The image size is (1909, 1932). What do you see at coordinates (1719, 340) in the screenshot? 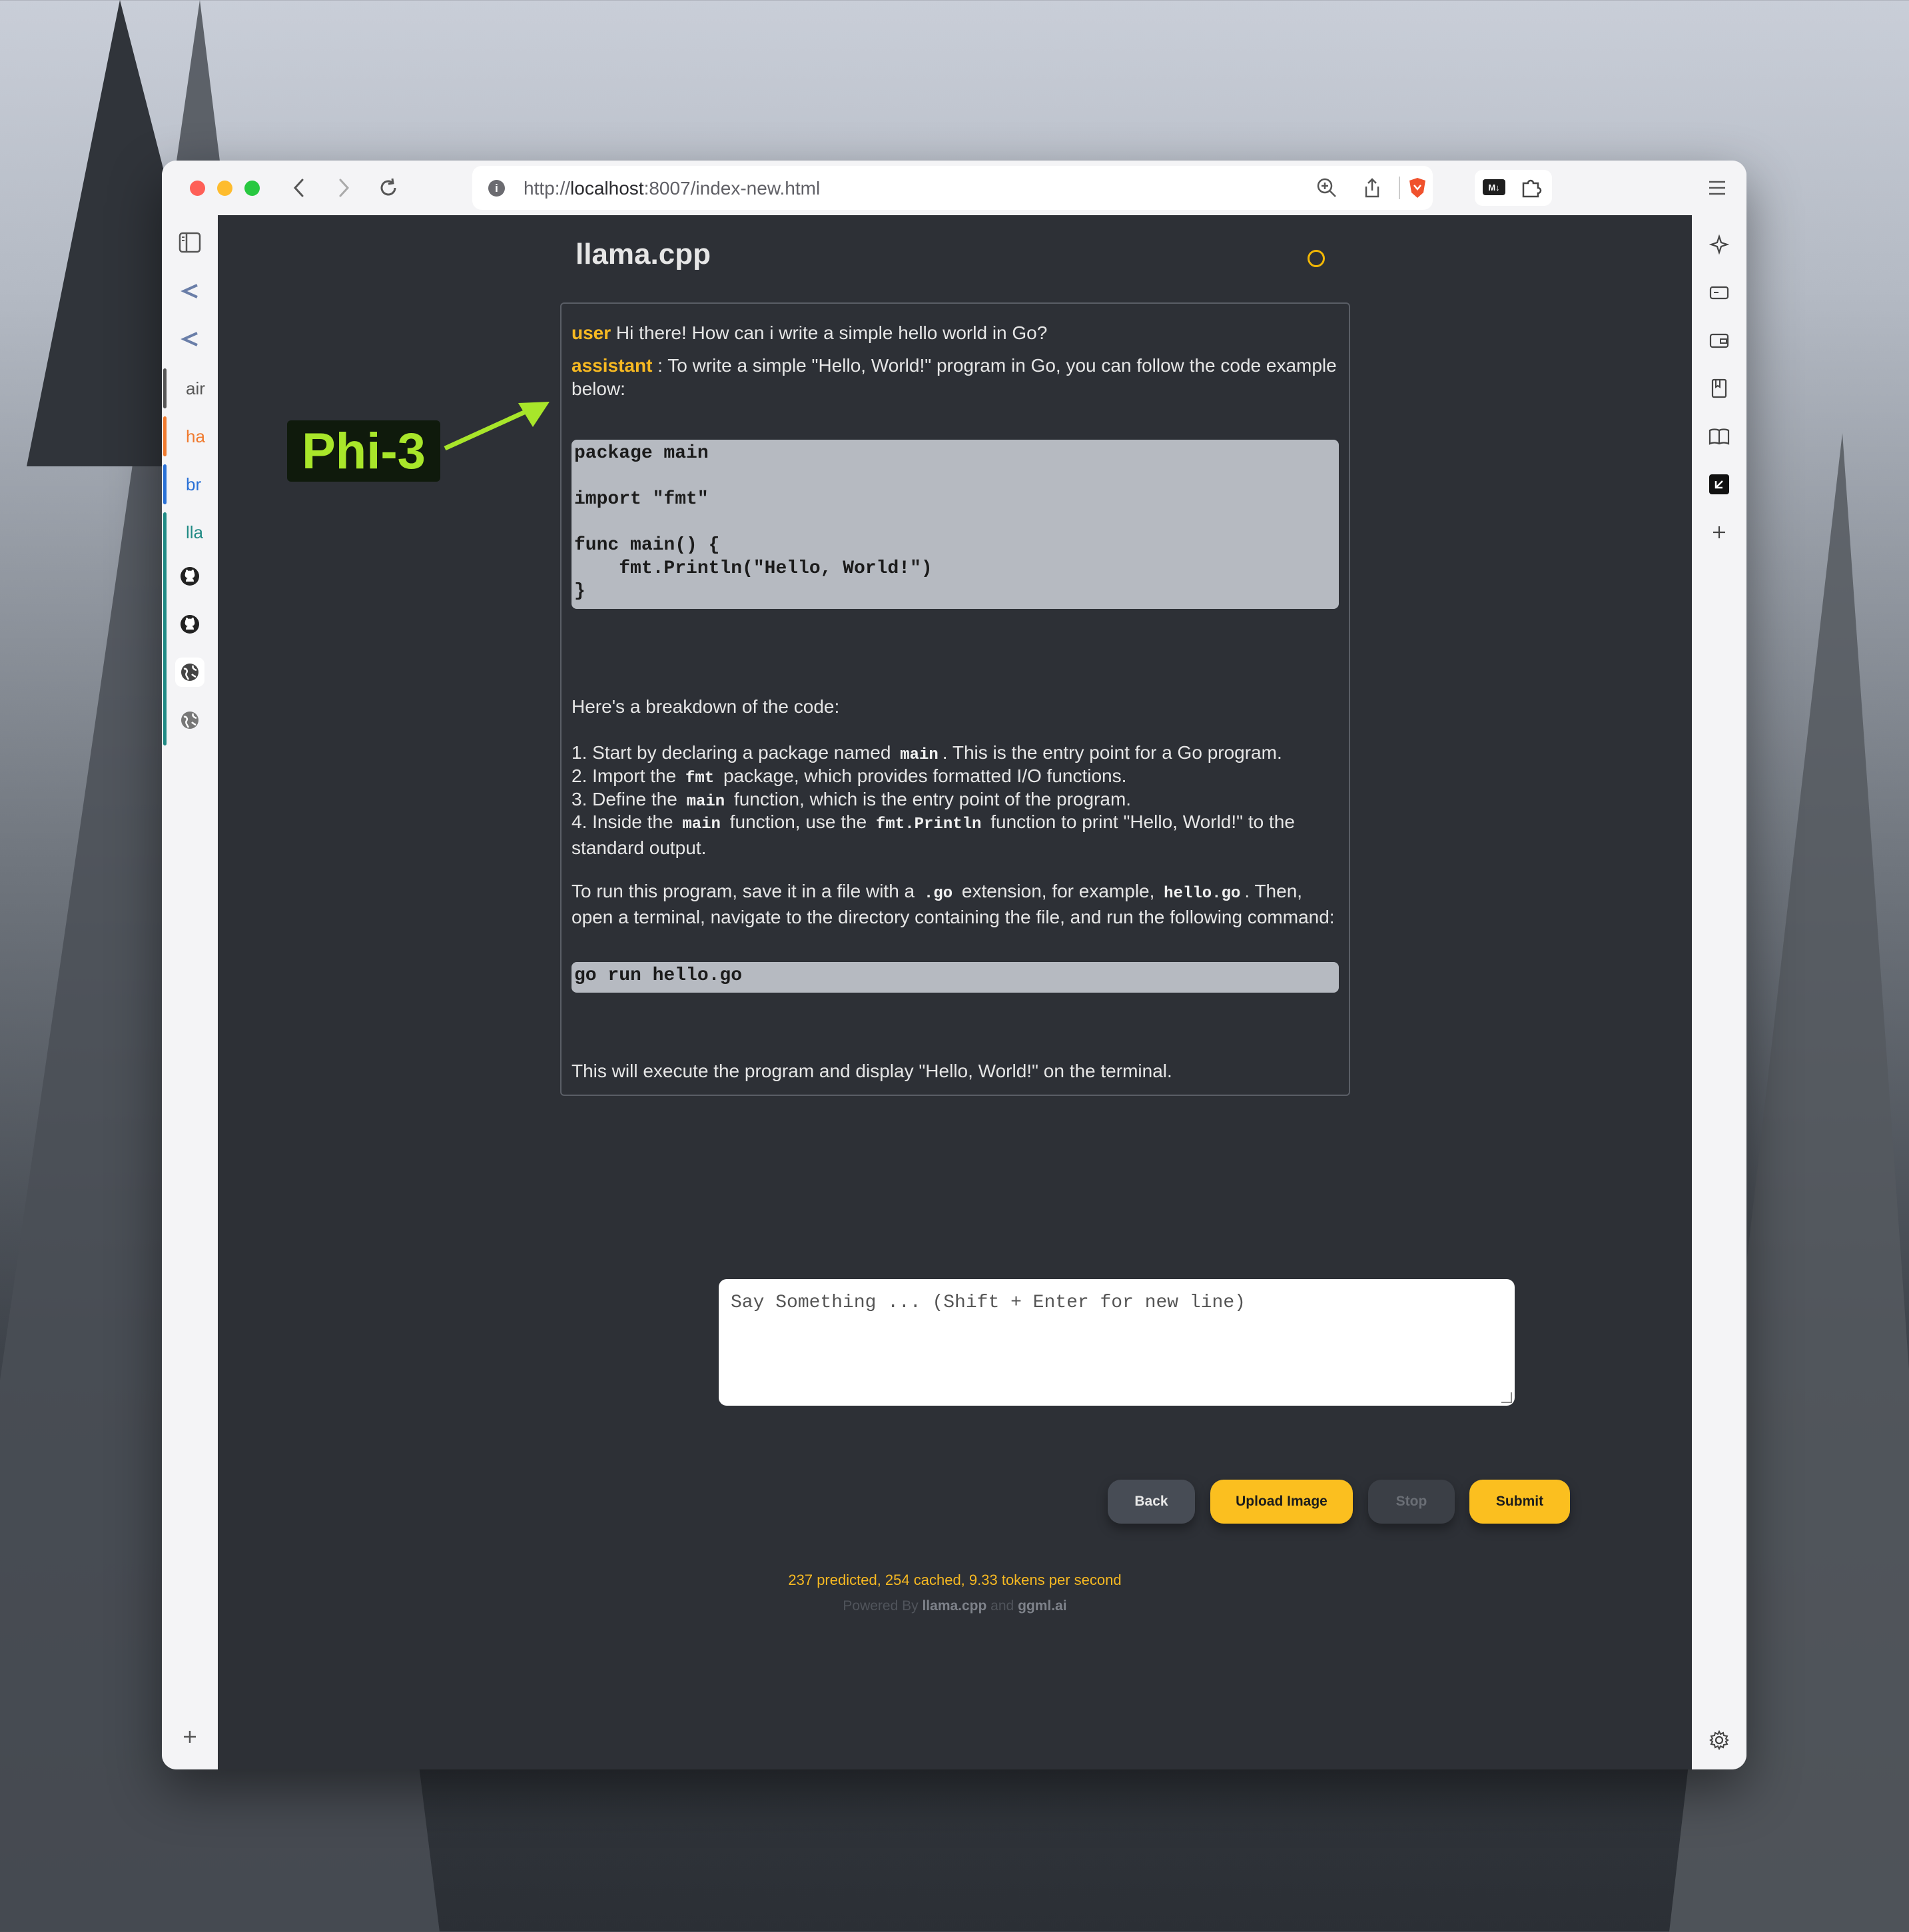
I see `wallet-icon` at bounding box center [1719, 340].